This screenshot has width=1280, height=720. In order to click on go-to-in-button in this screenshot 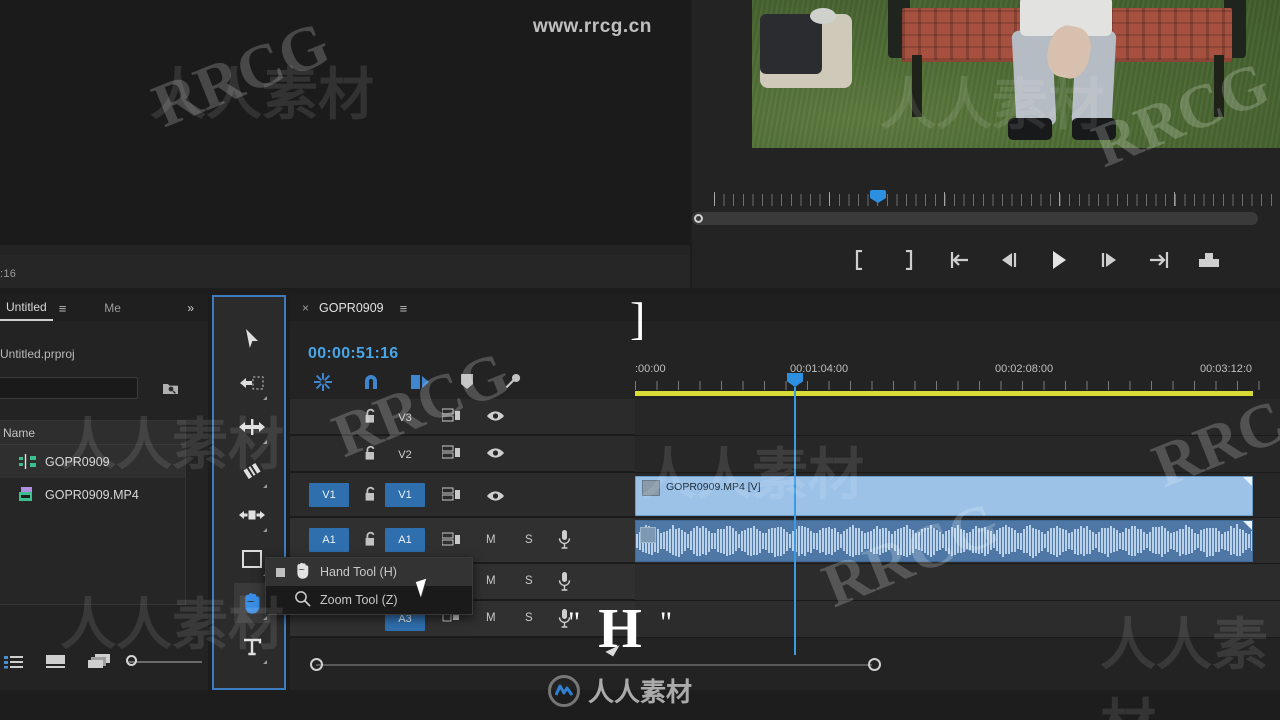, I will do `click(959, 260)`.